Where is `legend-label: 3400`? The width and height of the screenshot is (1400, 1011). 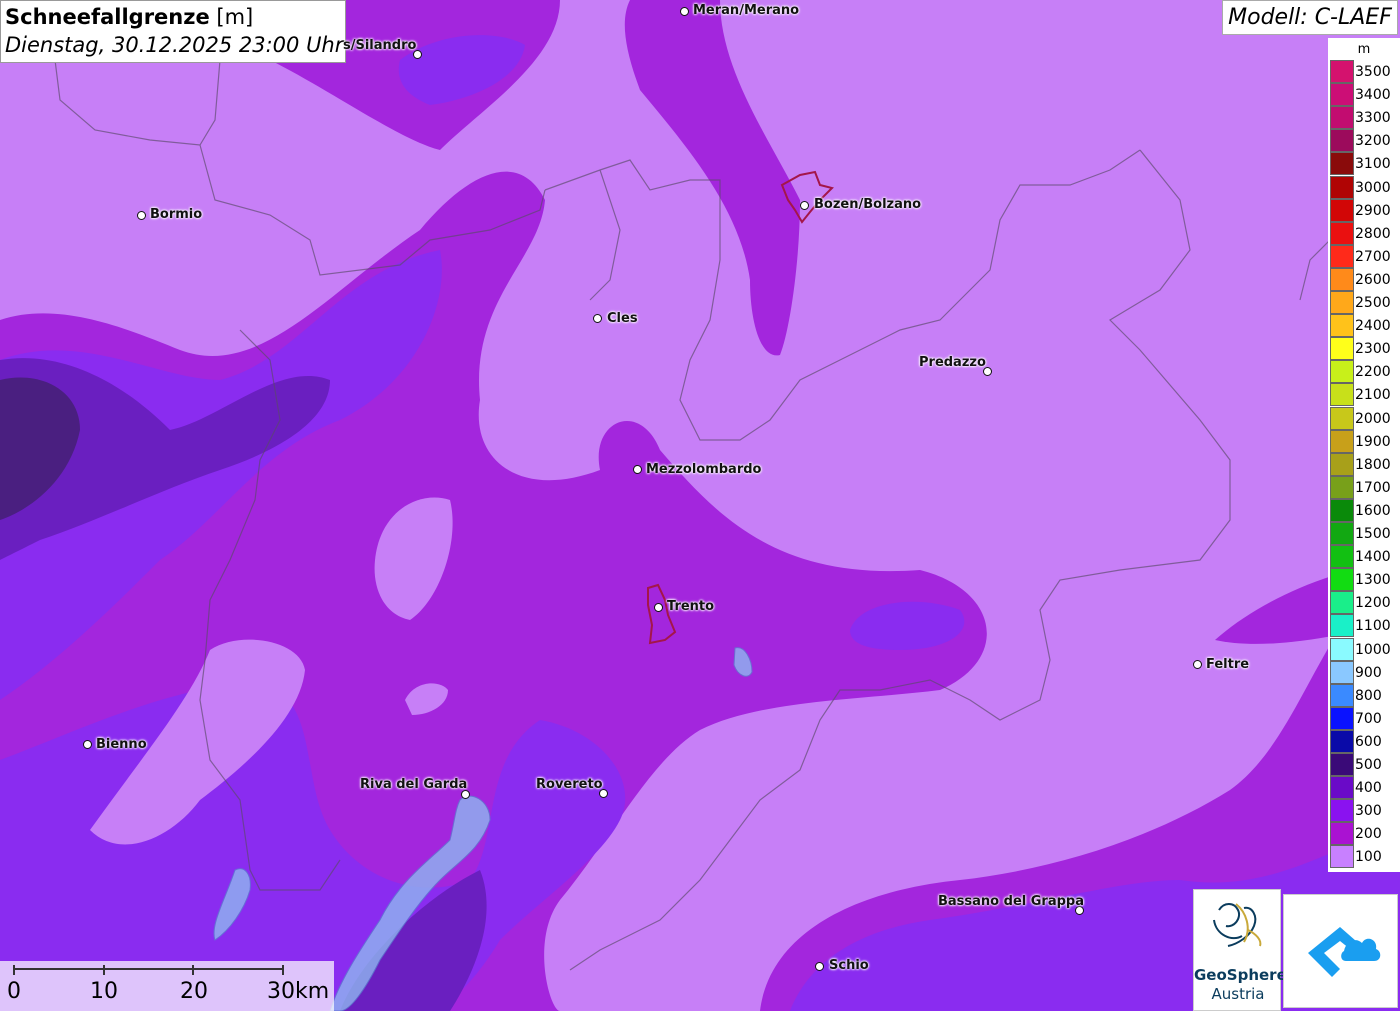
legend-label: 3400 is located at coordinates (1373, 95).